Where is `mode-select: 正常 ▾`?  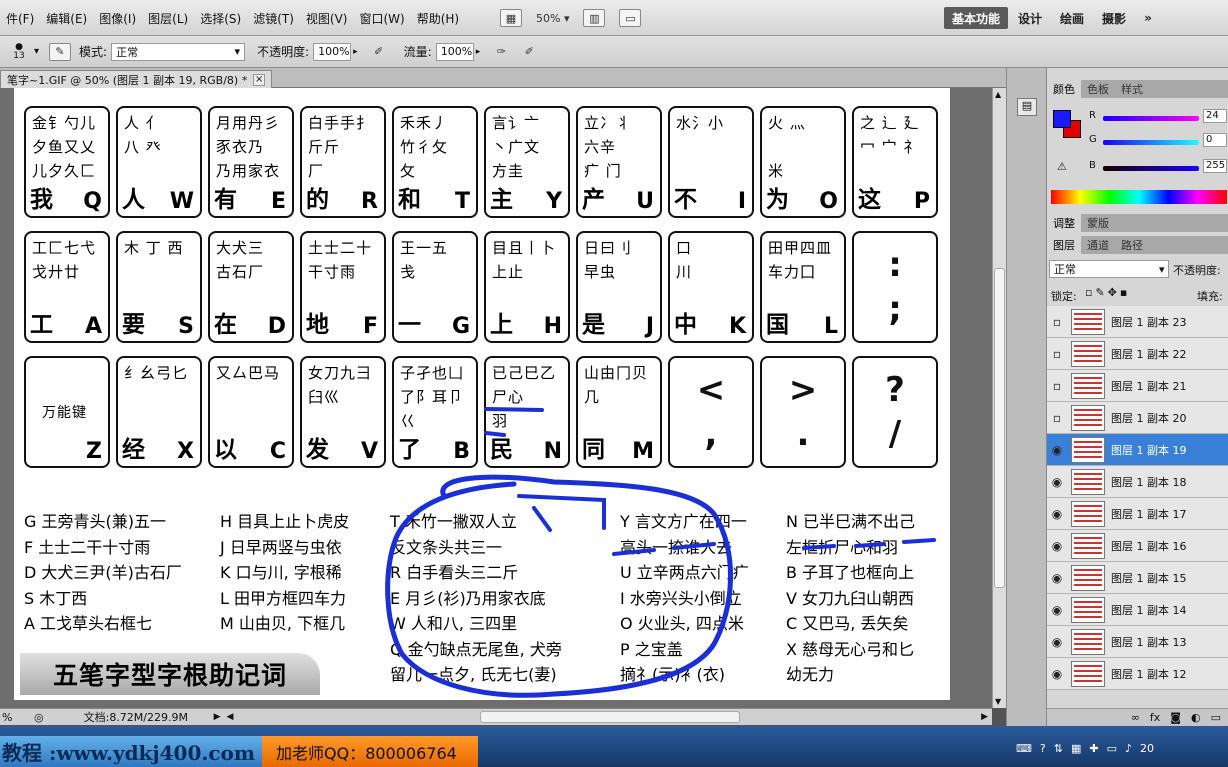
mode-select: 正常 ▾ is located at coordinates (178, 51).